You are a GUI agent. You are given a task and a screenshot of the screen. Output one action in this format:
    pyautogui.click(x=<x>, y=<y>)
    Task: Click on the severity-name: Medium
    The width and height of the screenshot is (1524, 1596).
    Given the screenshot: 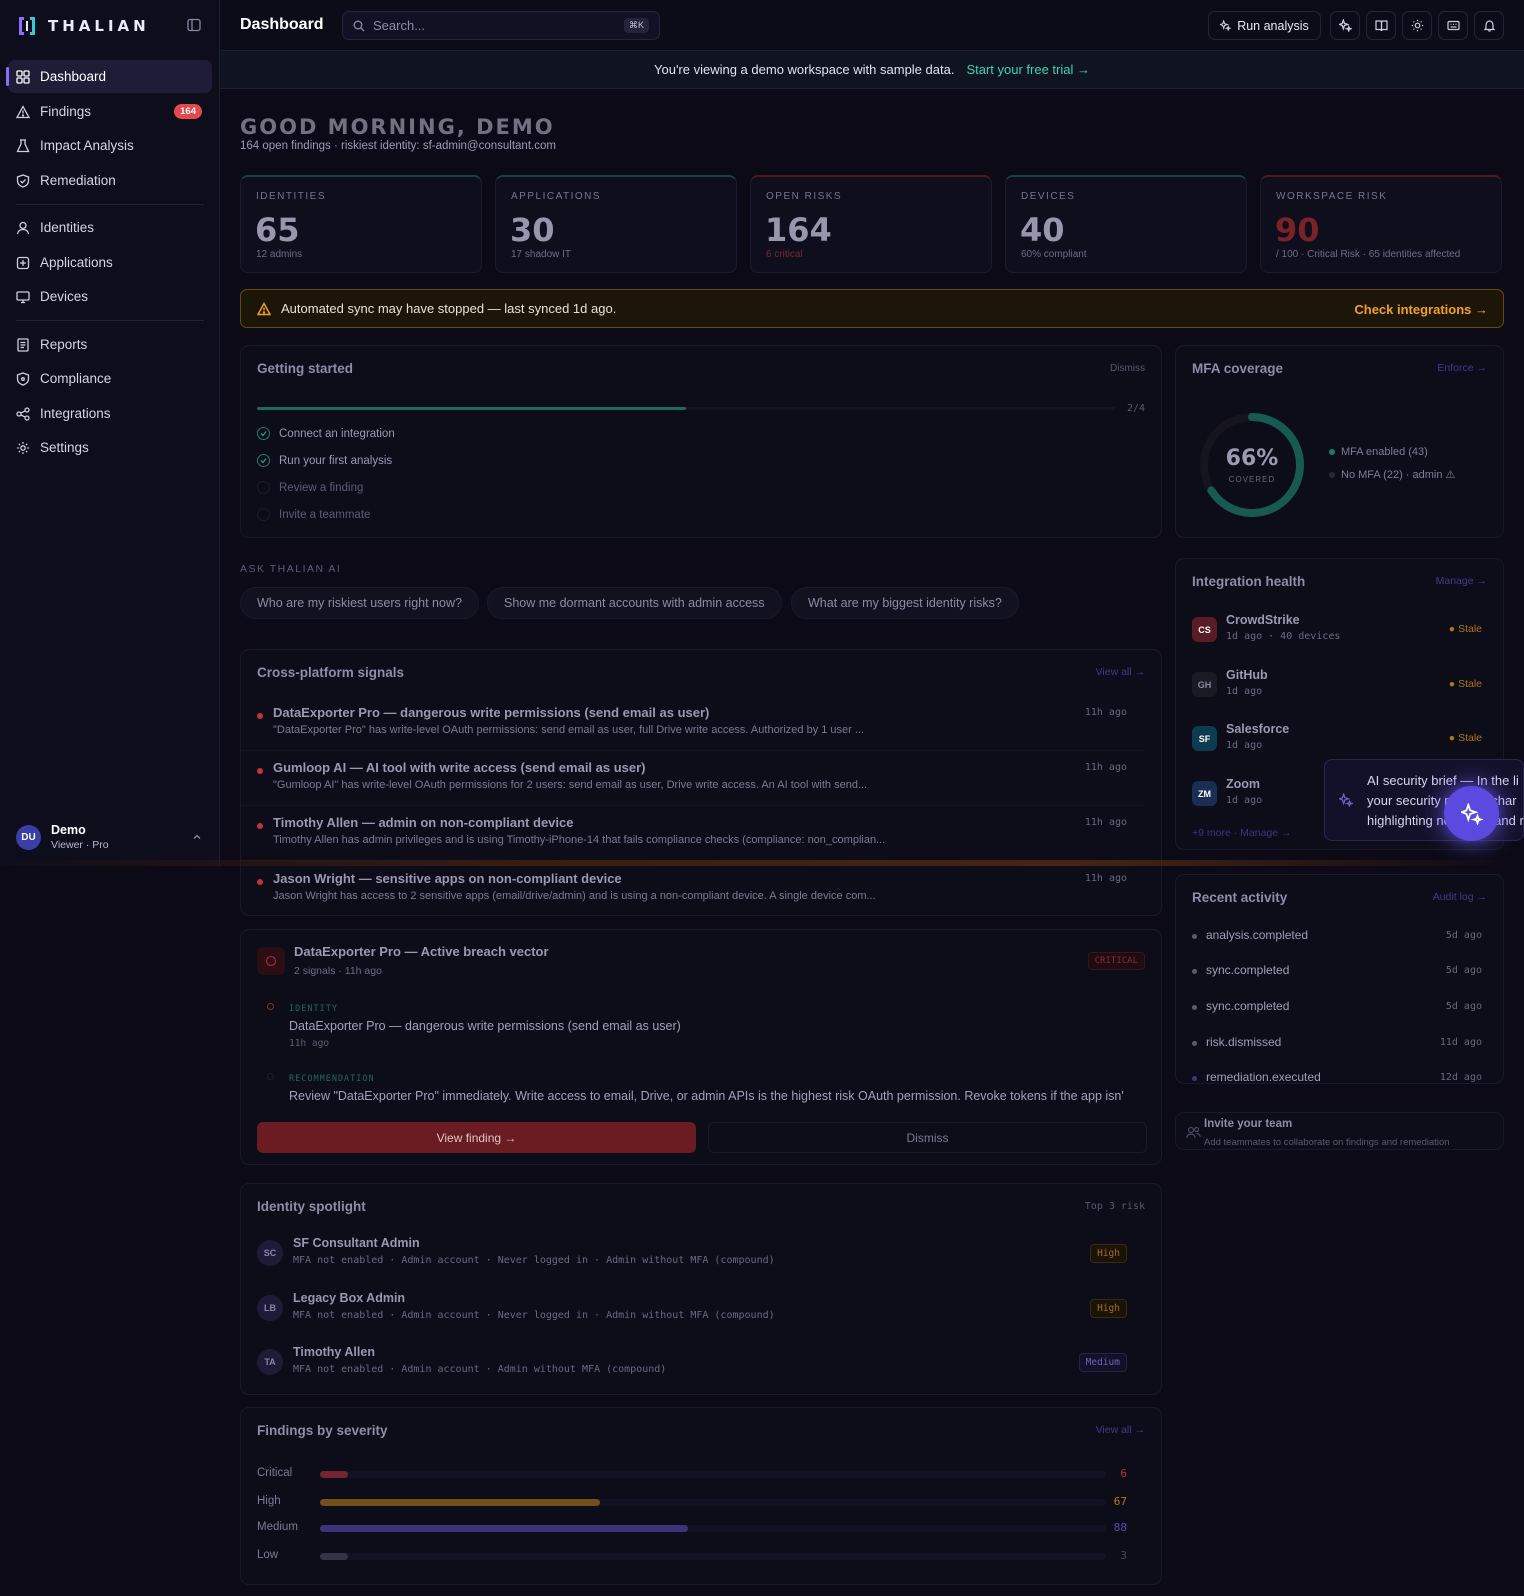 What is the action you would take?
    pyautogui.click(x=277, y=1527)
    